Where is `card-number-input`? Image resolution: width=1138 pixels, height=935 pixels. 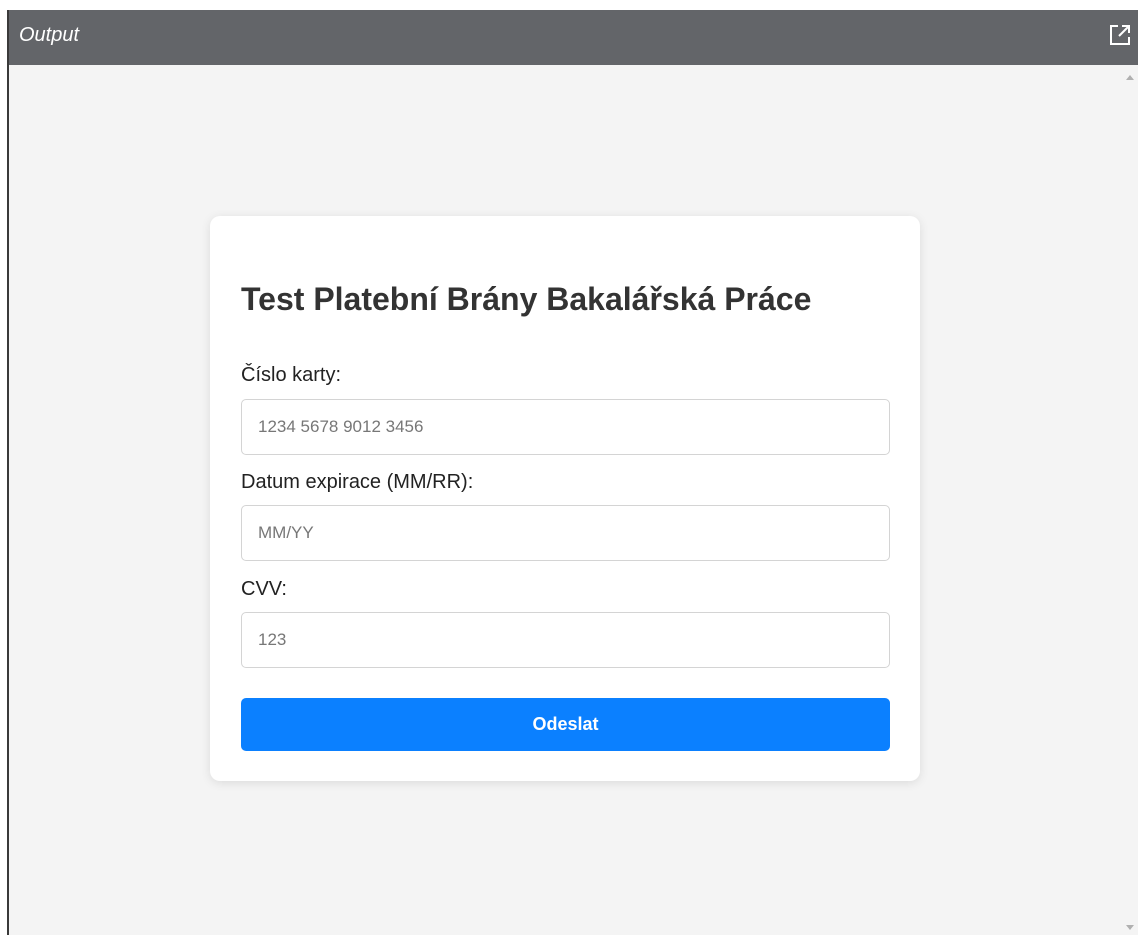 card-number-input is located at coordinates (565, 427).